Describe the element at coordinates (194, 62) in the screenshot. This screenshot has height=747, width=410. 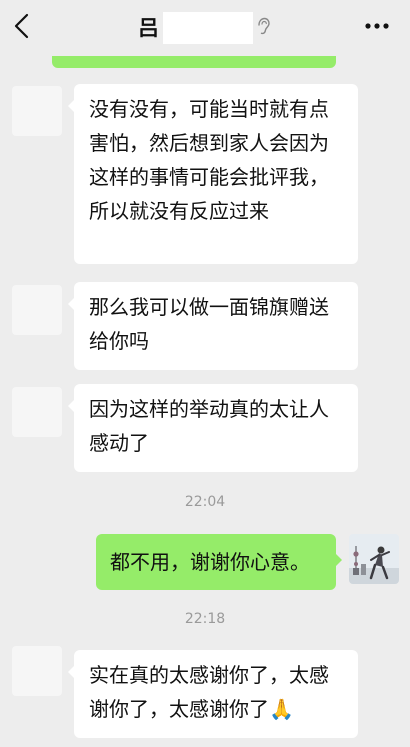
I see `previous-outgoing-bubble` at that location.